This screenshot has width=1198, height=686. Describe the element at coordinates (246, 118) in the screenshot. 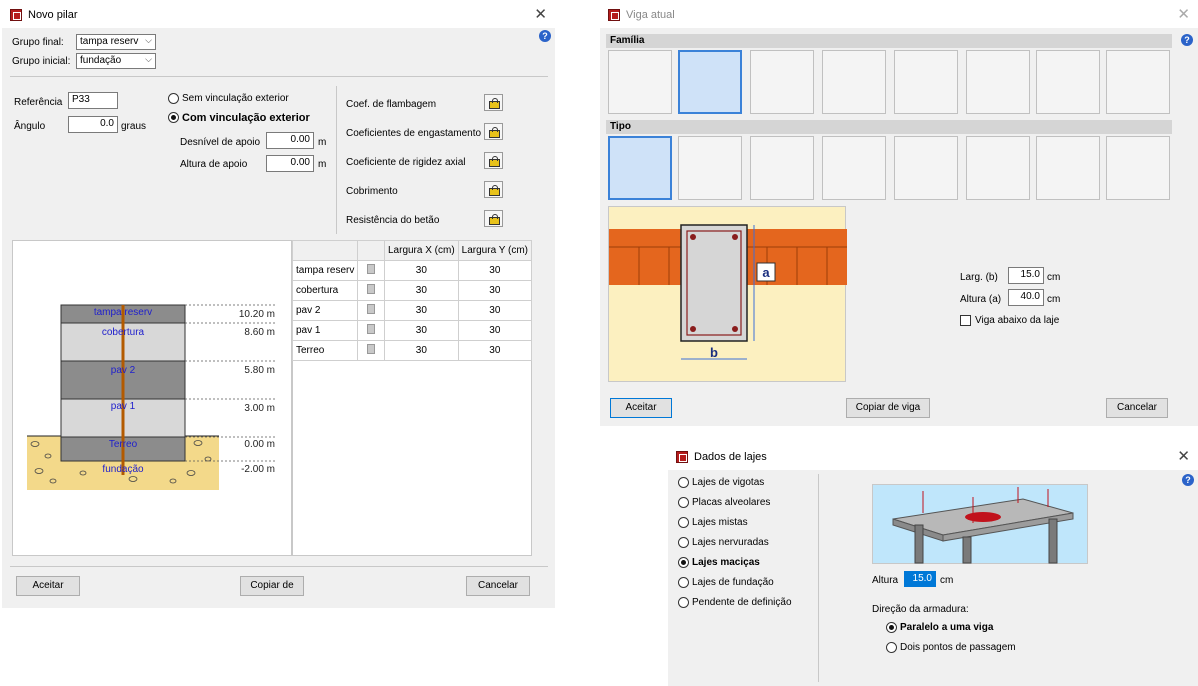

I see `radio-com-label: Com vinculação exterior` at that location.